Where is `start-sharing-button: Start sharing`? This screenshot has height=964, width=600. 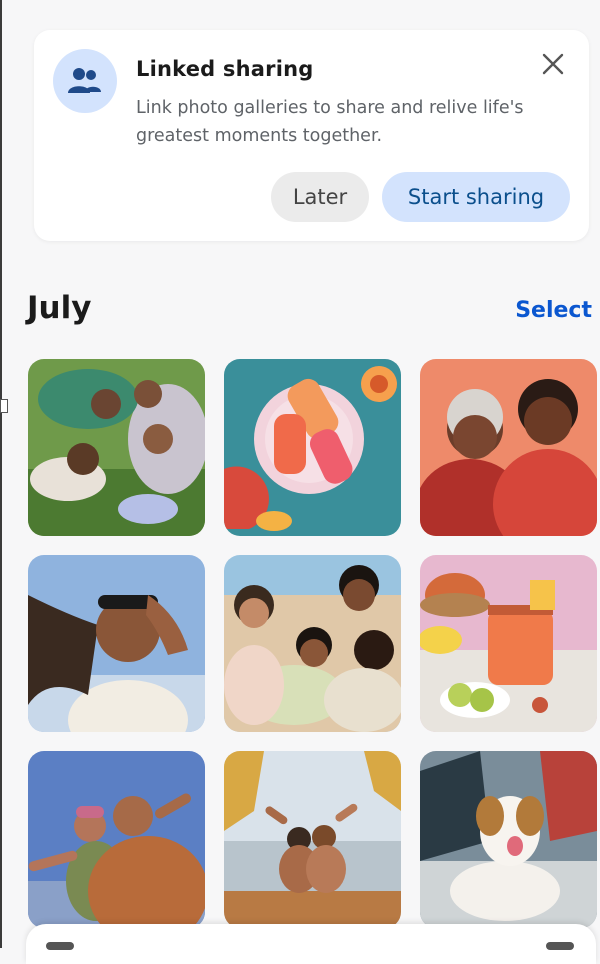 start-sharing-button: Start sharing is located at coordinates (476, 197).